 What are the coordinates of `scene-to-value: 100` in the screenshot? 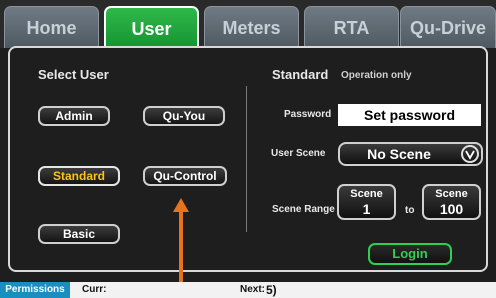 It's located at (451, 209).